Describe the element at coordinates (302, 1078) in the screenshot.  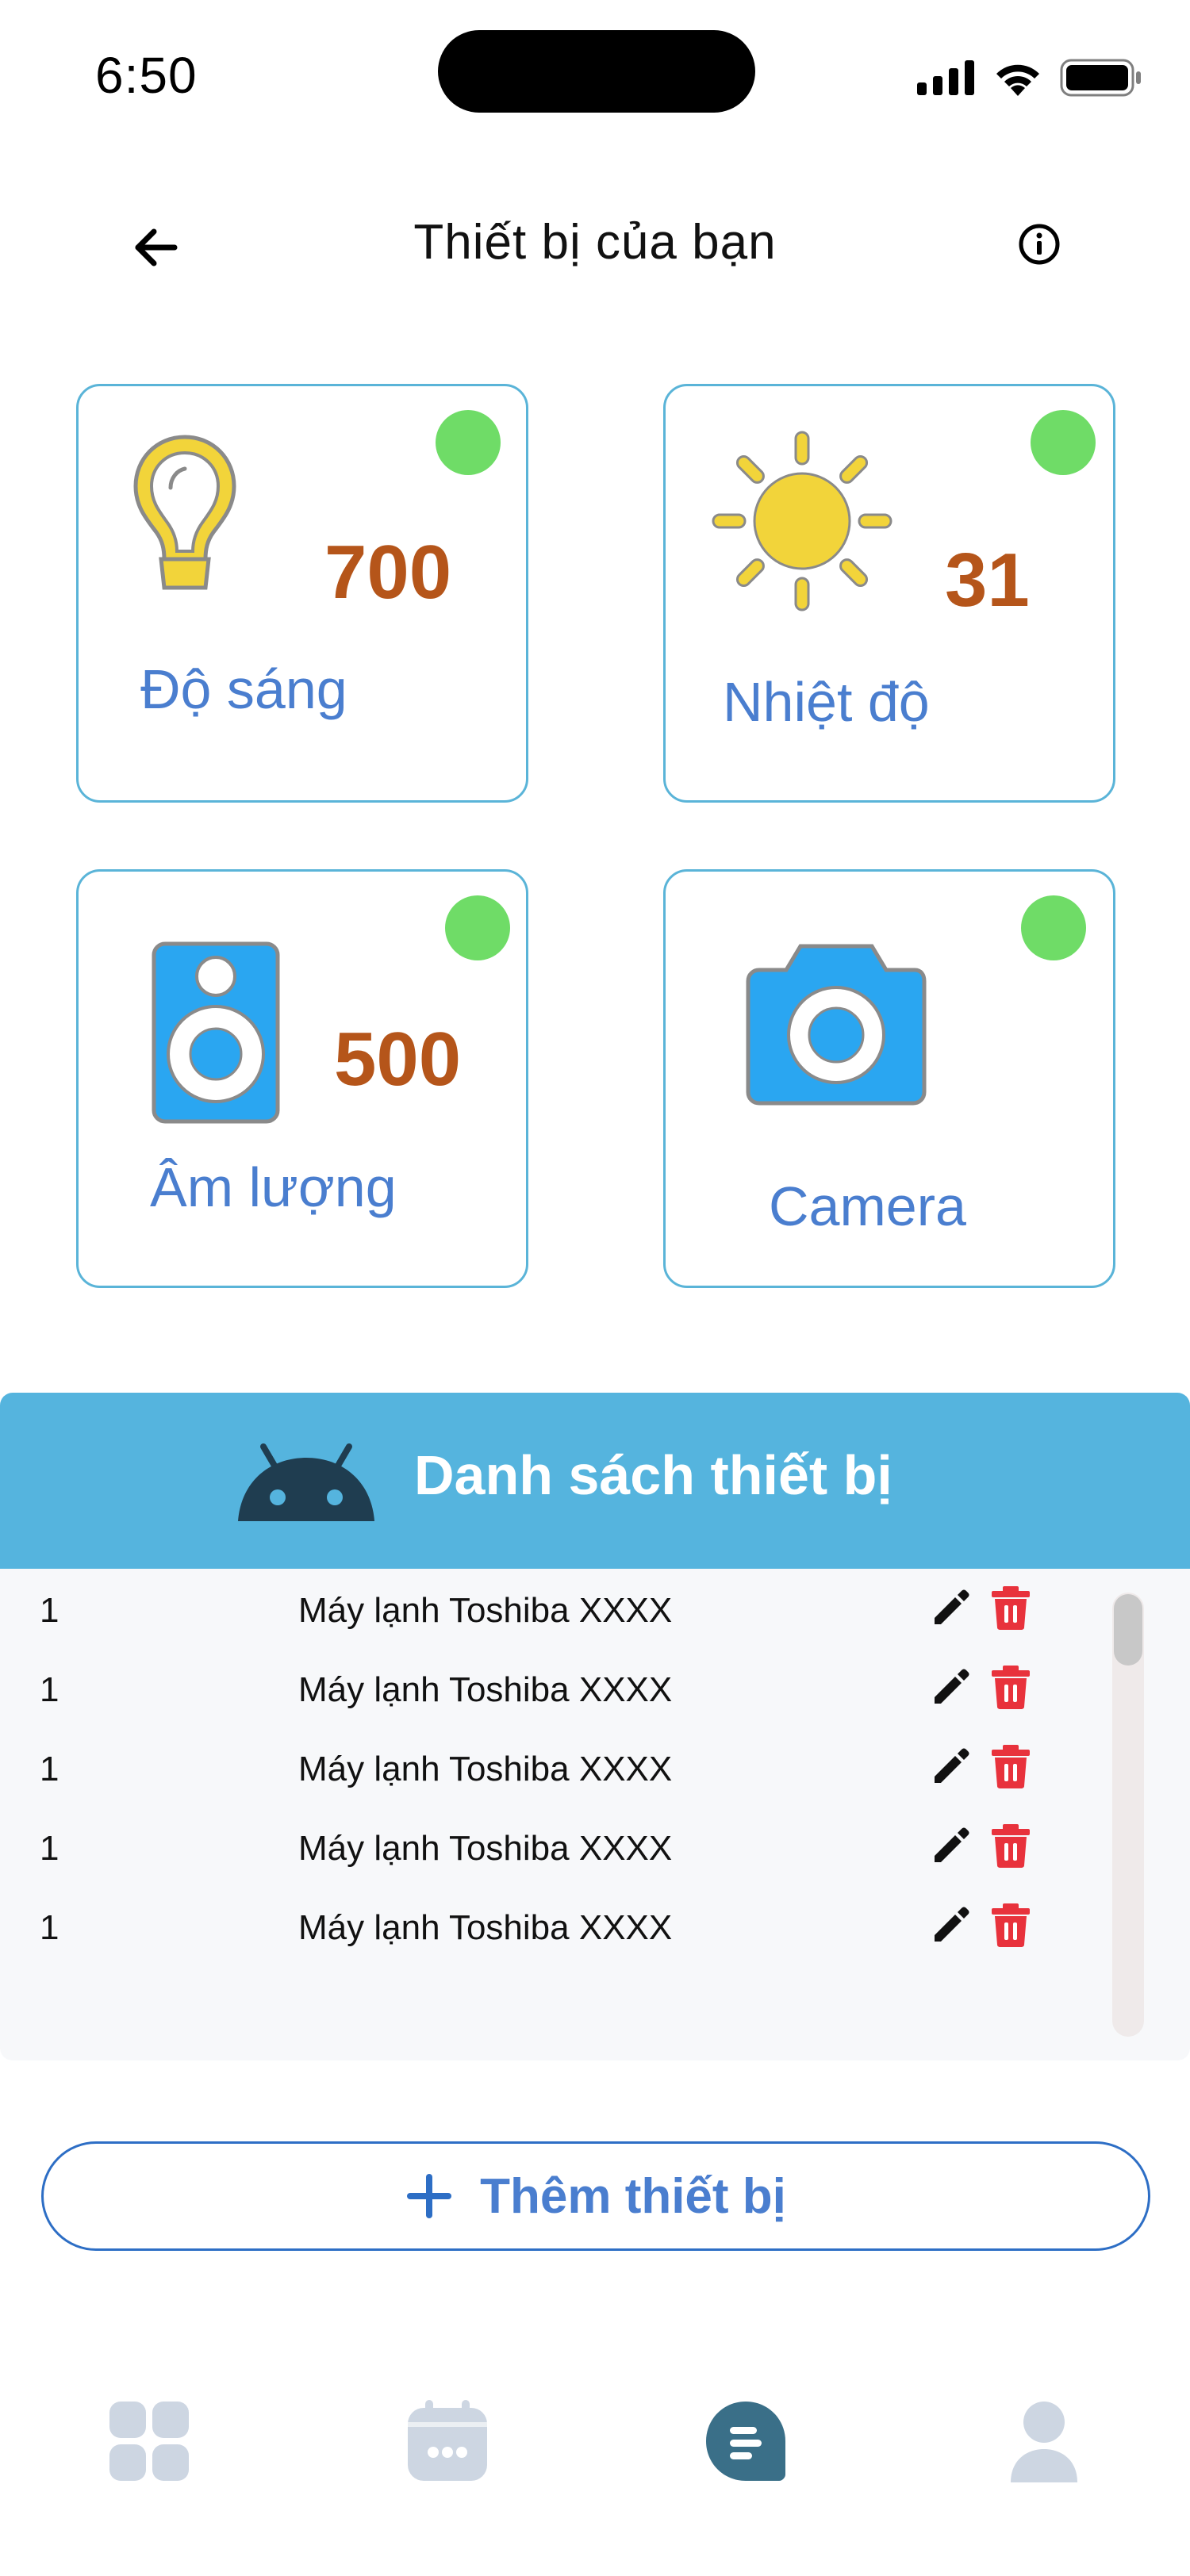
I see `device-card-volume: 500 Âm lượng` at that location.